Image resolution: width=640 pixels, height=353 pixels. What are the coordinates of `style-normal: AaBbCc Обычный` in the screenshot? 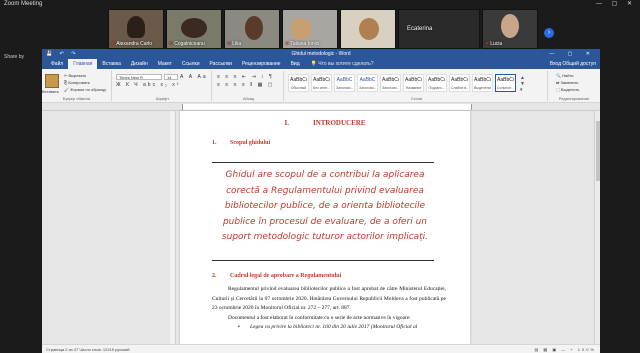 It's located at (298, 83).